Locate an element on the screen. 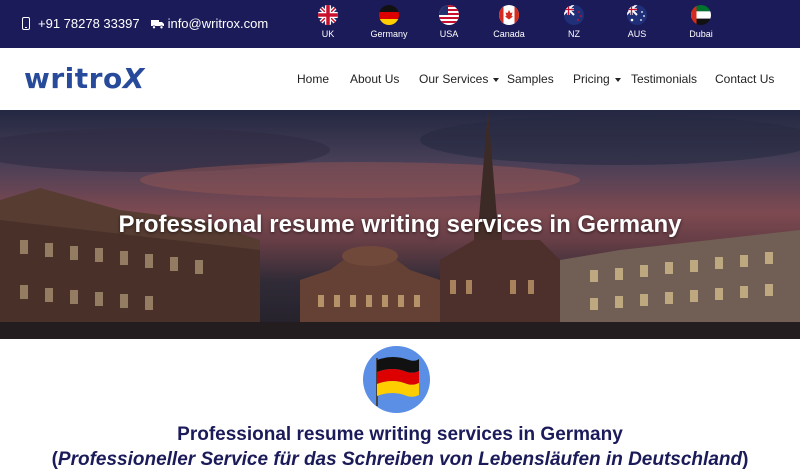 Image resolution: width=800 pixels, height=474 pixels. flag-link-germany: Germany is located at coordinates (389, 21).